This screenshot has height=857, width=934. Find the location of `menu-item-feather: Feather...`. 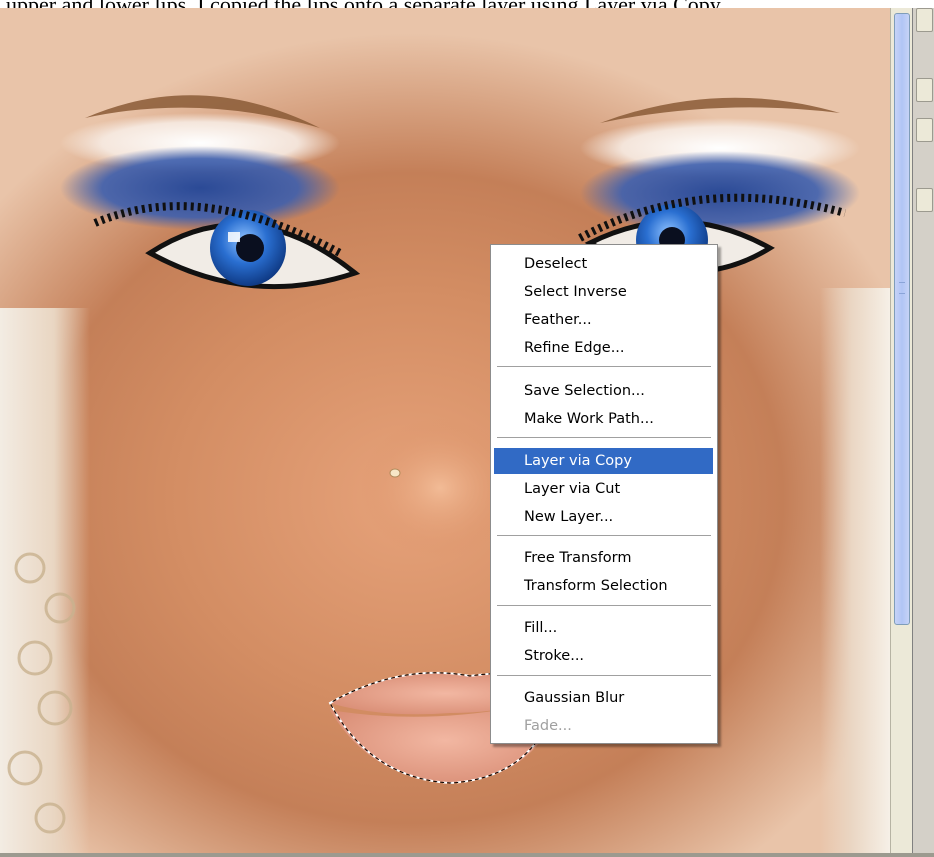

menu-item-feather: Feather... is located at coordinates (603, 320).